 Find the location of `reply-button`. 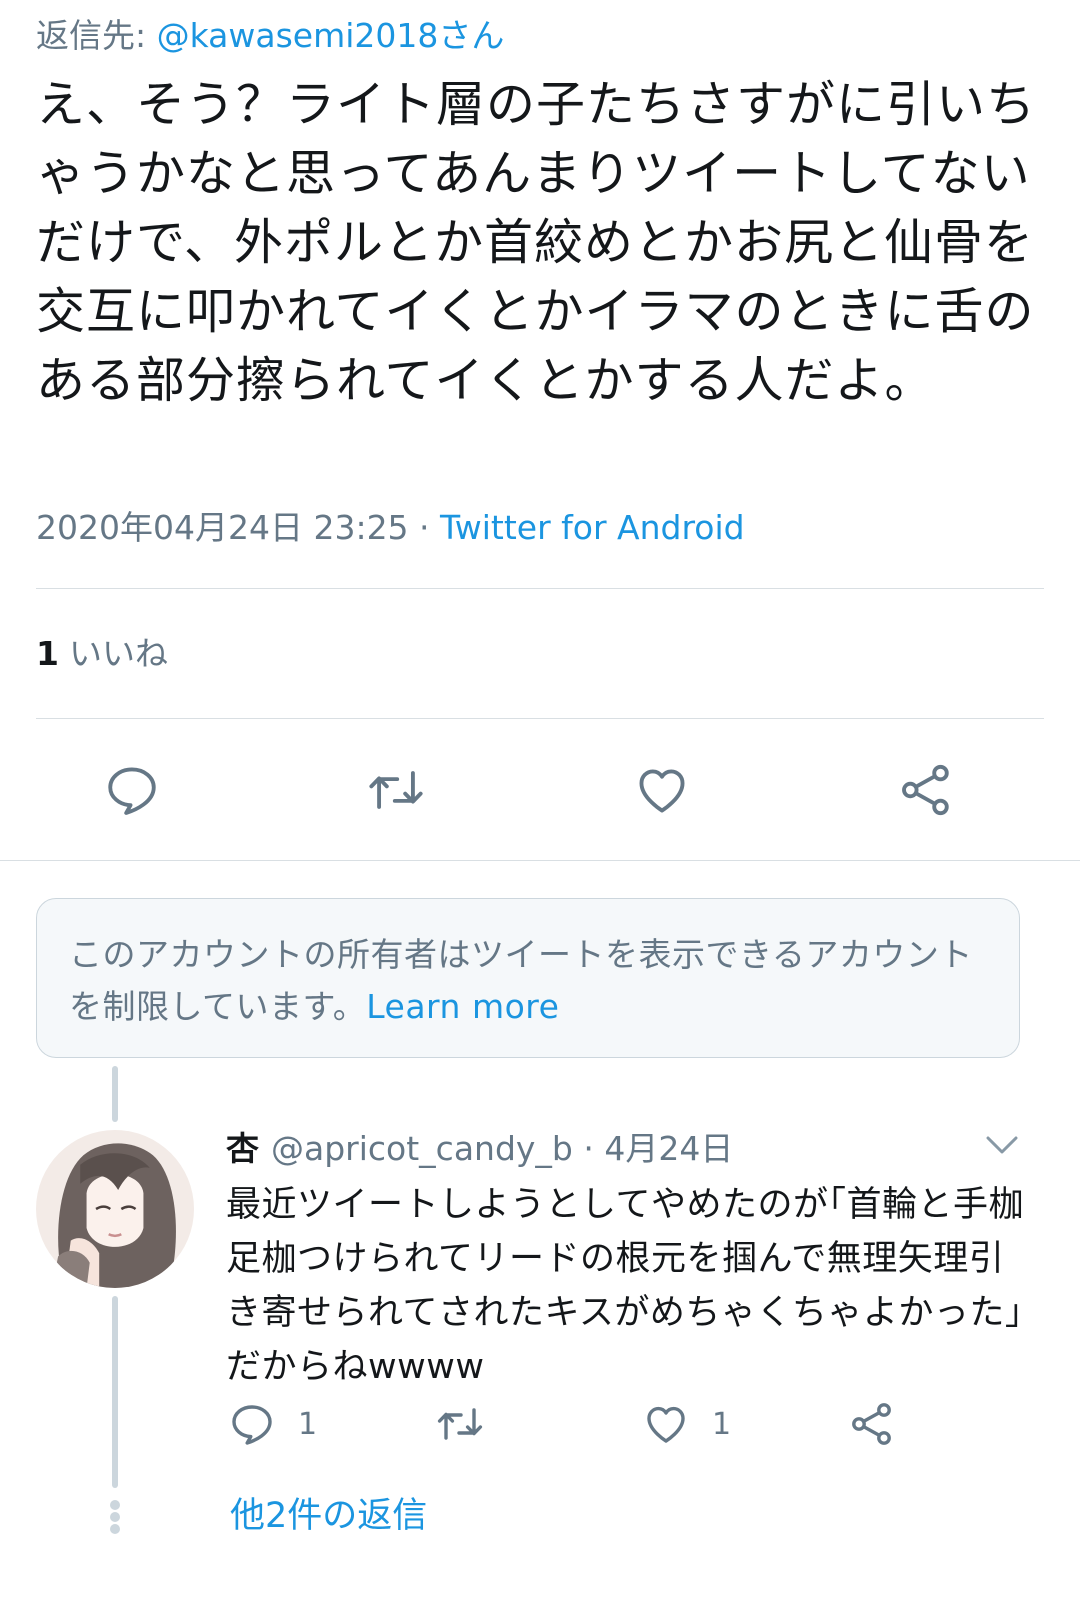

reply-button is located at coordinates (132, 790).